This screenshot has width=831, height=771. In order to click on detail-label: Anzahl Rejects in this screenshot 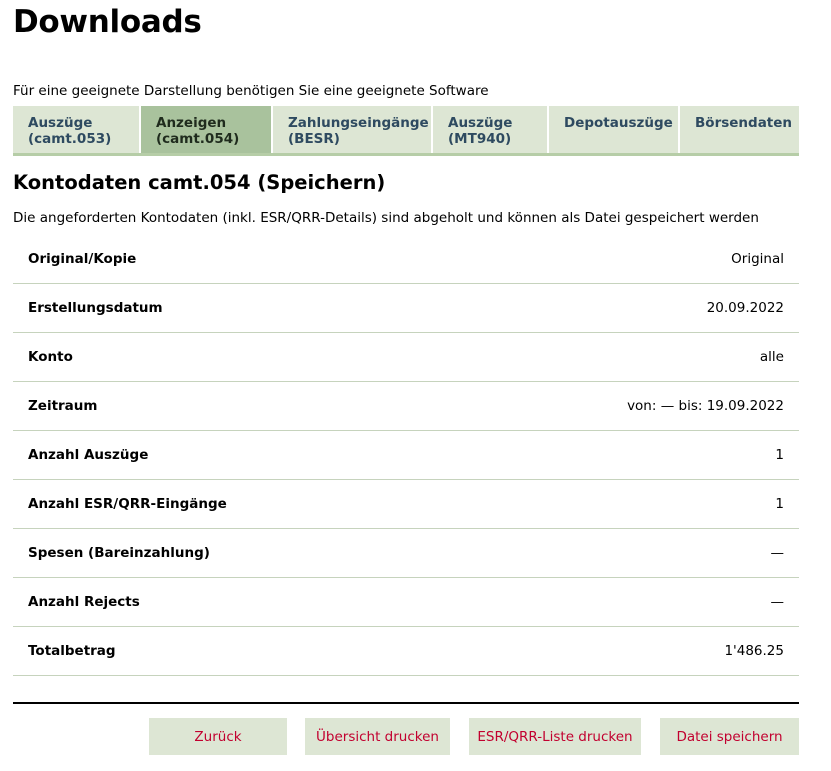, I will do `click(84, 602)`.